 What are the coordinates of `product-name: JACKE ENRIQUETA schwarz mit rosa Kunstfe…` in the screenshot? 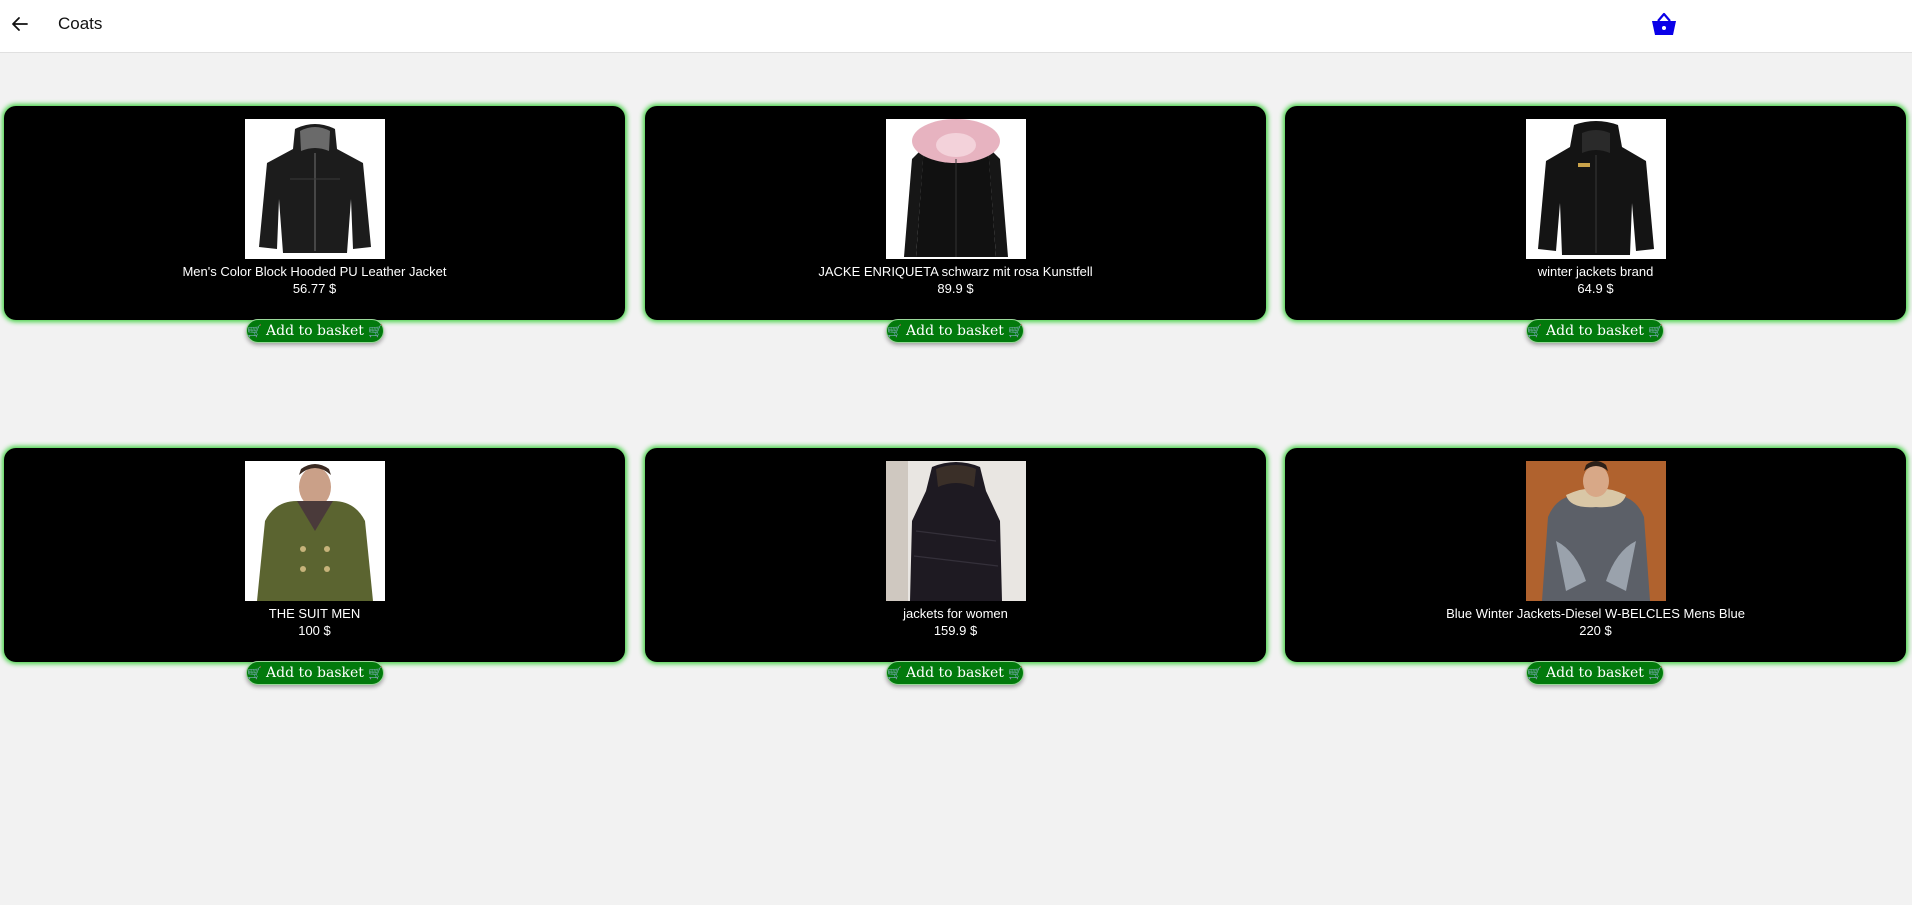 It's located at (955, 271).